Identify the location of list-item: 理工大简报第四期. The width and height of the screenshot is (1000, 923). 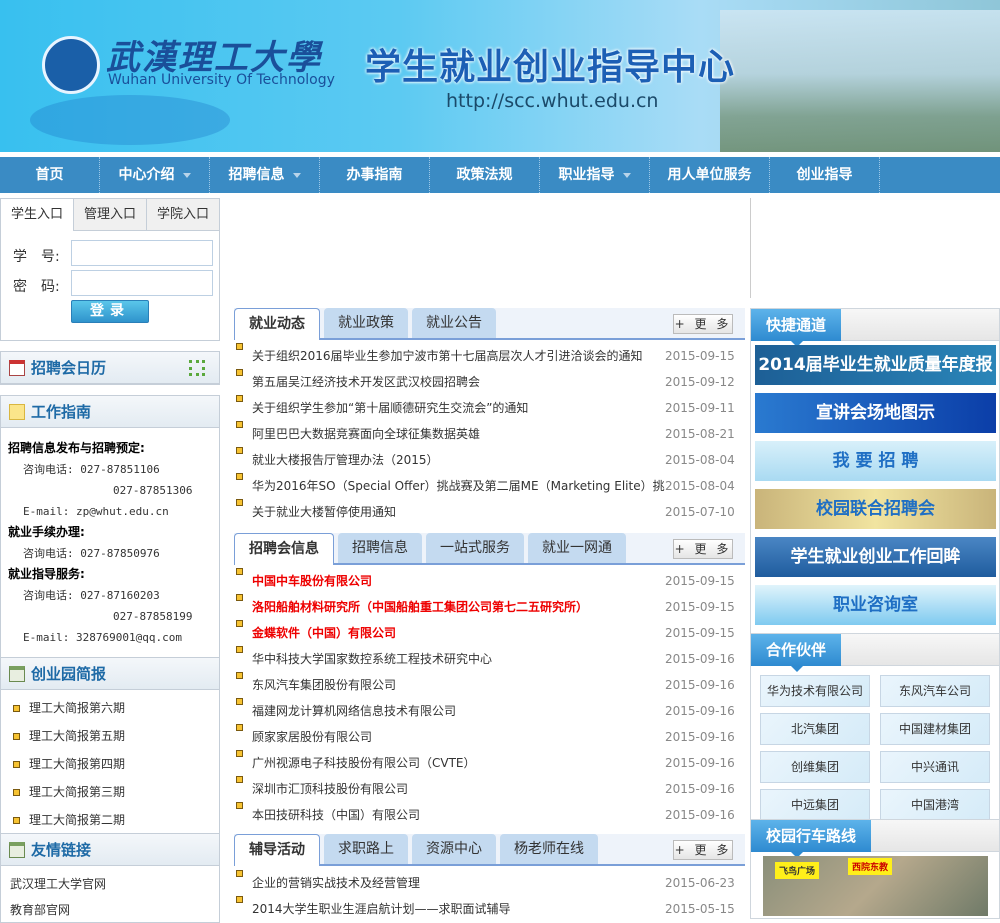
(110, 764).